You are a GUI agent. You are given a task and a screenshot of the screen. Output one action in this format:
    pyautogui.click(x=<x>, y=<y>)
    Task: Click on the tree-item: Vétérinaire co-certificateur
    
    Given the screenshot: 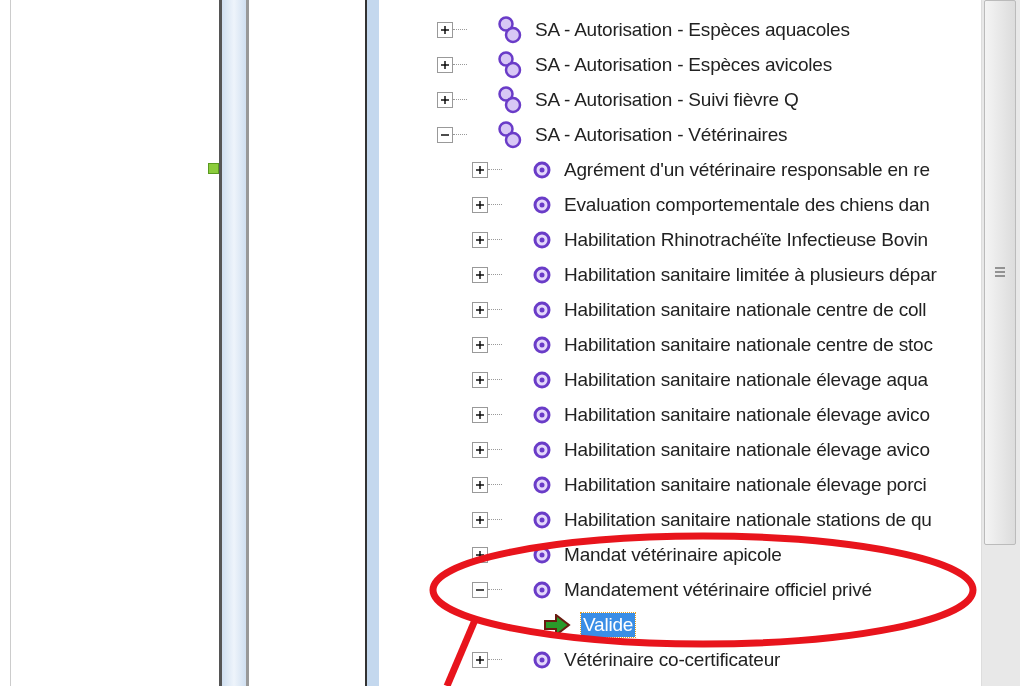 What is the action you would take?
    pyautogui.click(x=672, y=659)
    